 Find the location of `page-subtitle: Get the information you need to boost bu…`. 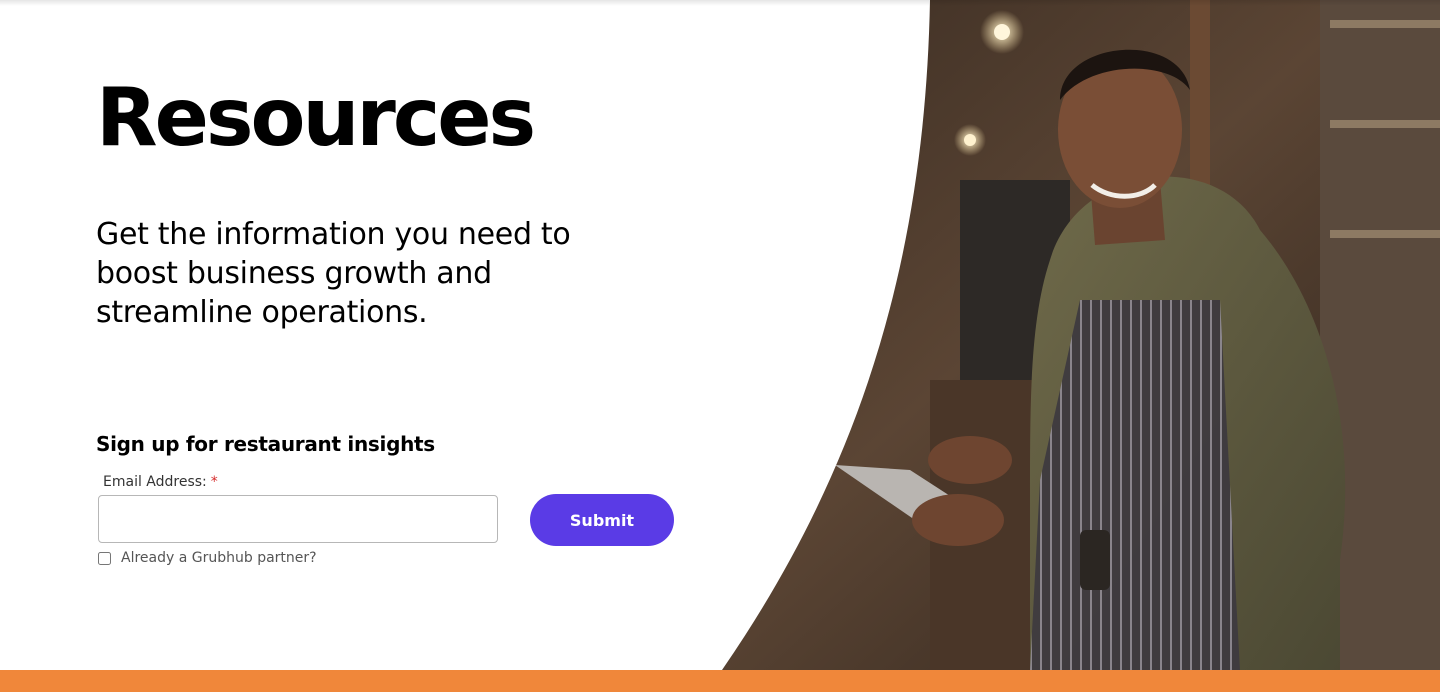

page-subtitle: Get the information you need to boost bu… is located at coordinates (333, 273).